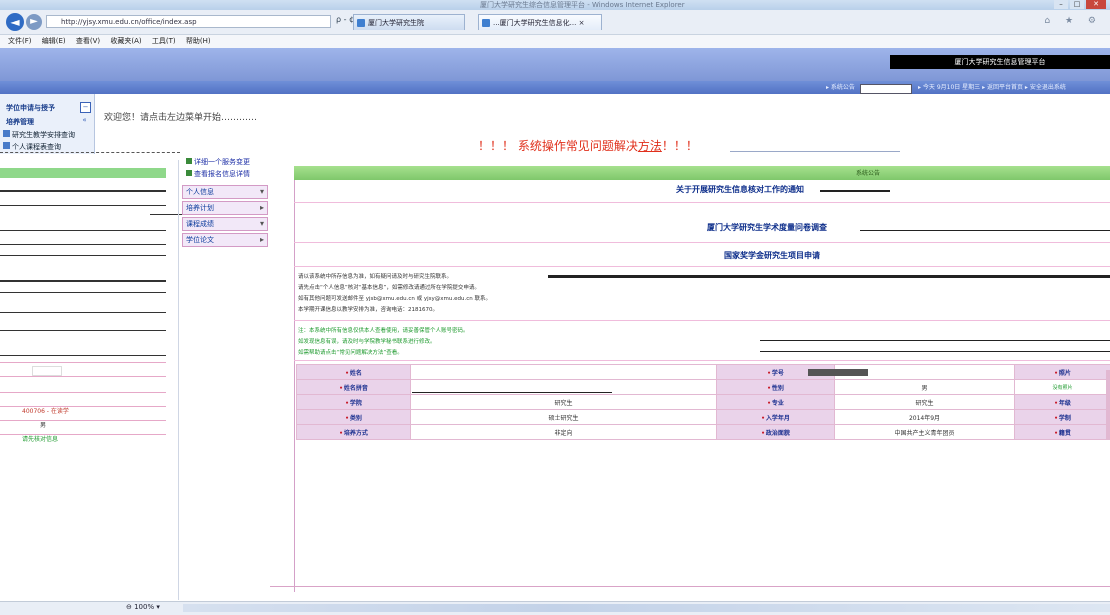 Image resolution: width=1110 pixels, height=615 pixels. I want to click on redacted-block, so click(838, 372).